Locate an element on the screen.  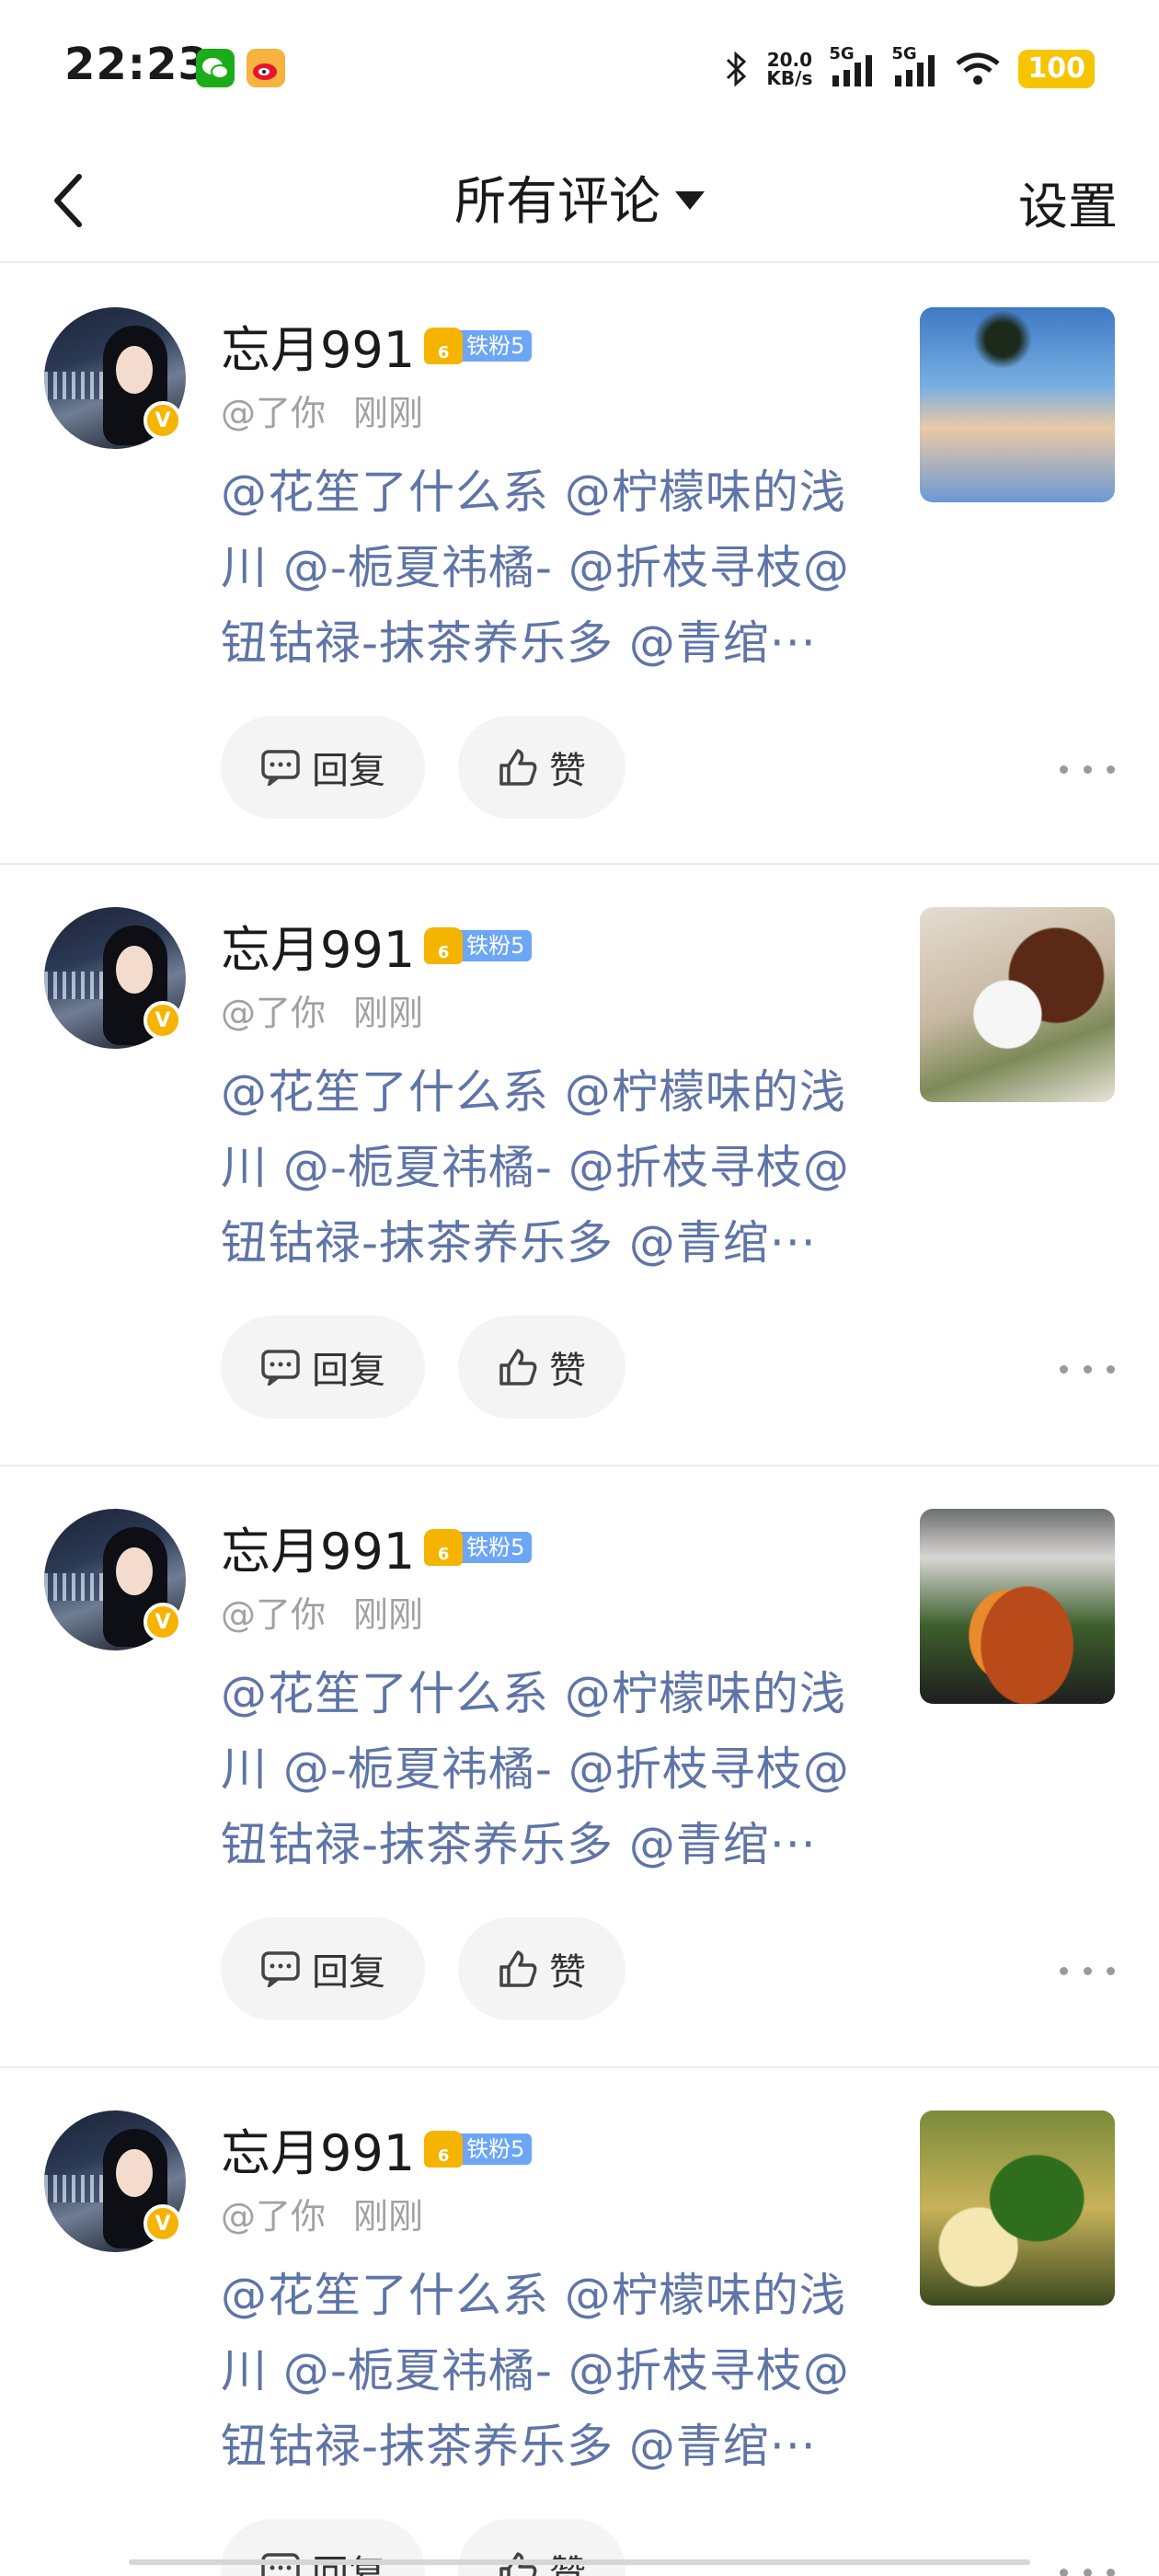
comment-filter-dropdown: 所有评论 is located at coordinates (579, 197).